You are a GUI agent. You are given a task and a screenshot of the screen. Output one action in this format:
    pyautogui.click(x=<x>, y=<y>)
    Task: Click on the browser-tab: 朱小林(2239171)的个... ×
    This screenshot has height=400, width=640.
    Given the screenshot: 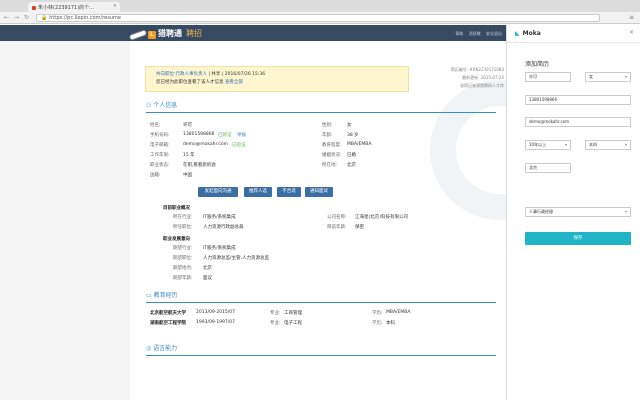 What is the action you would take?
    pyautogui.click(x=74, y=7)
    